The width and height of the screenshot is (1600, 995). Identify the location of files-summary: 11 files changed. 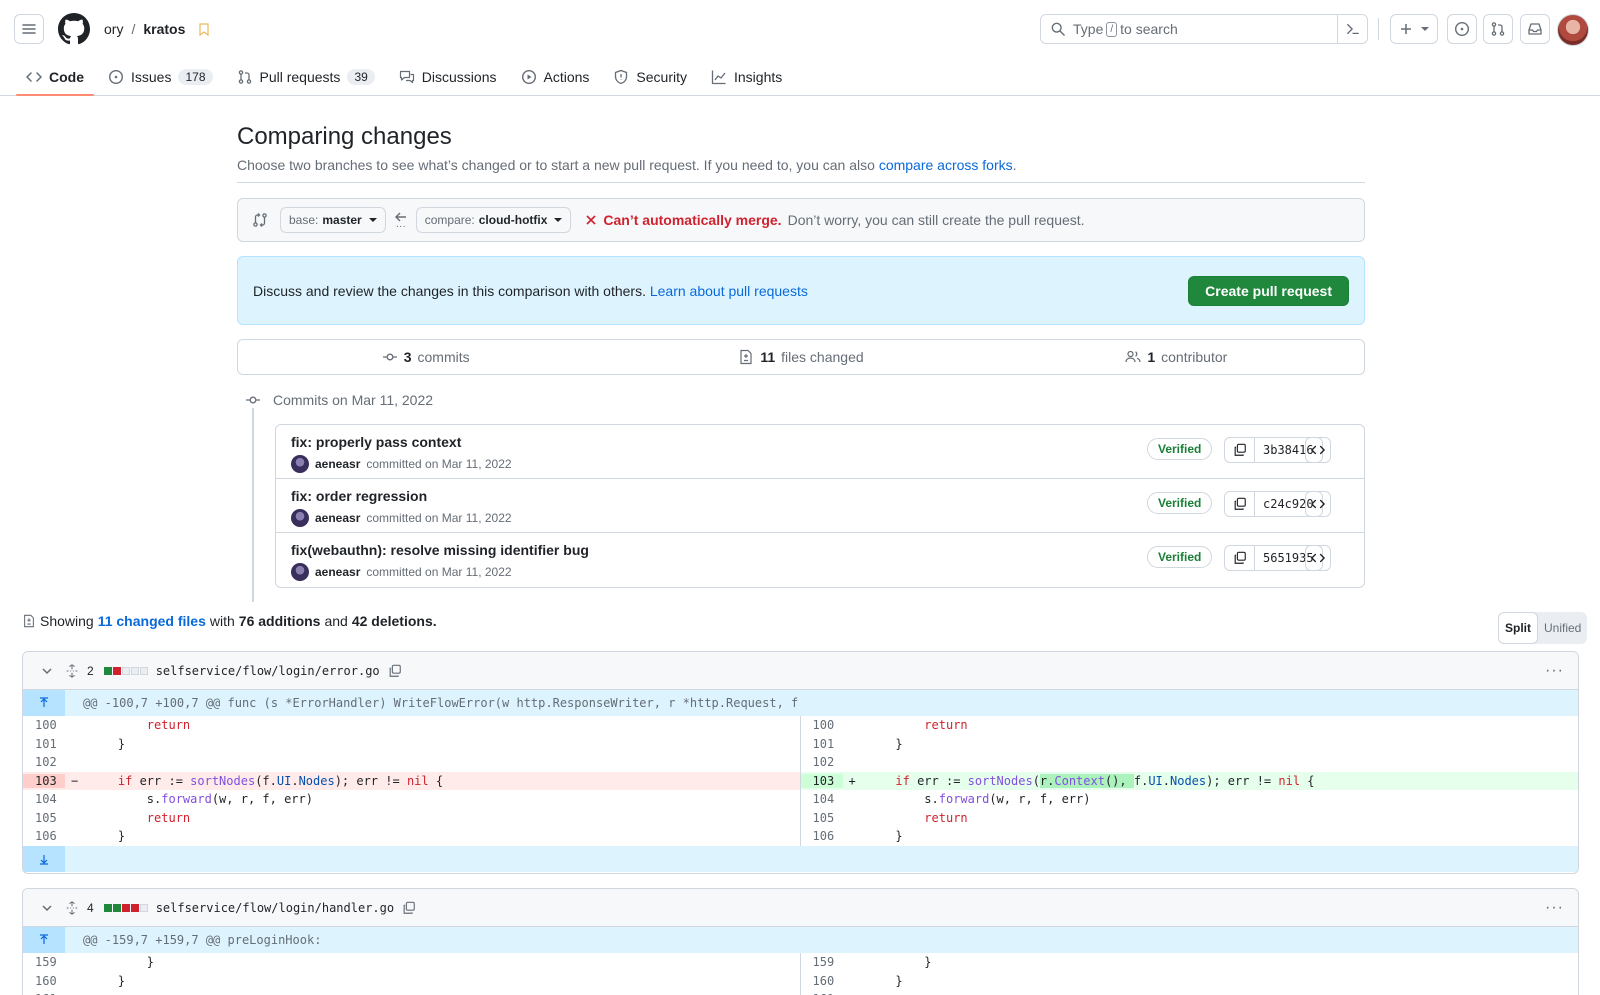
(800, 357).